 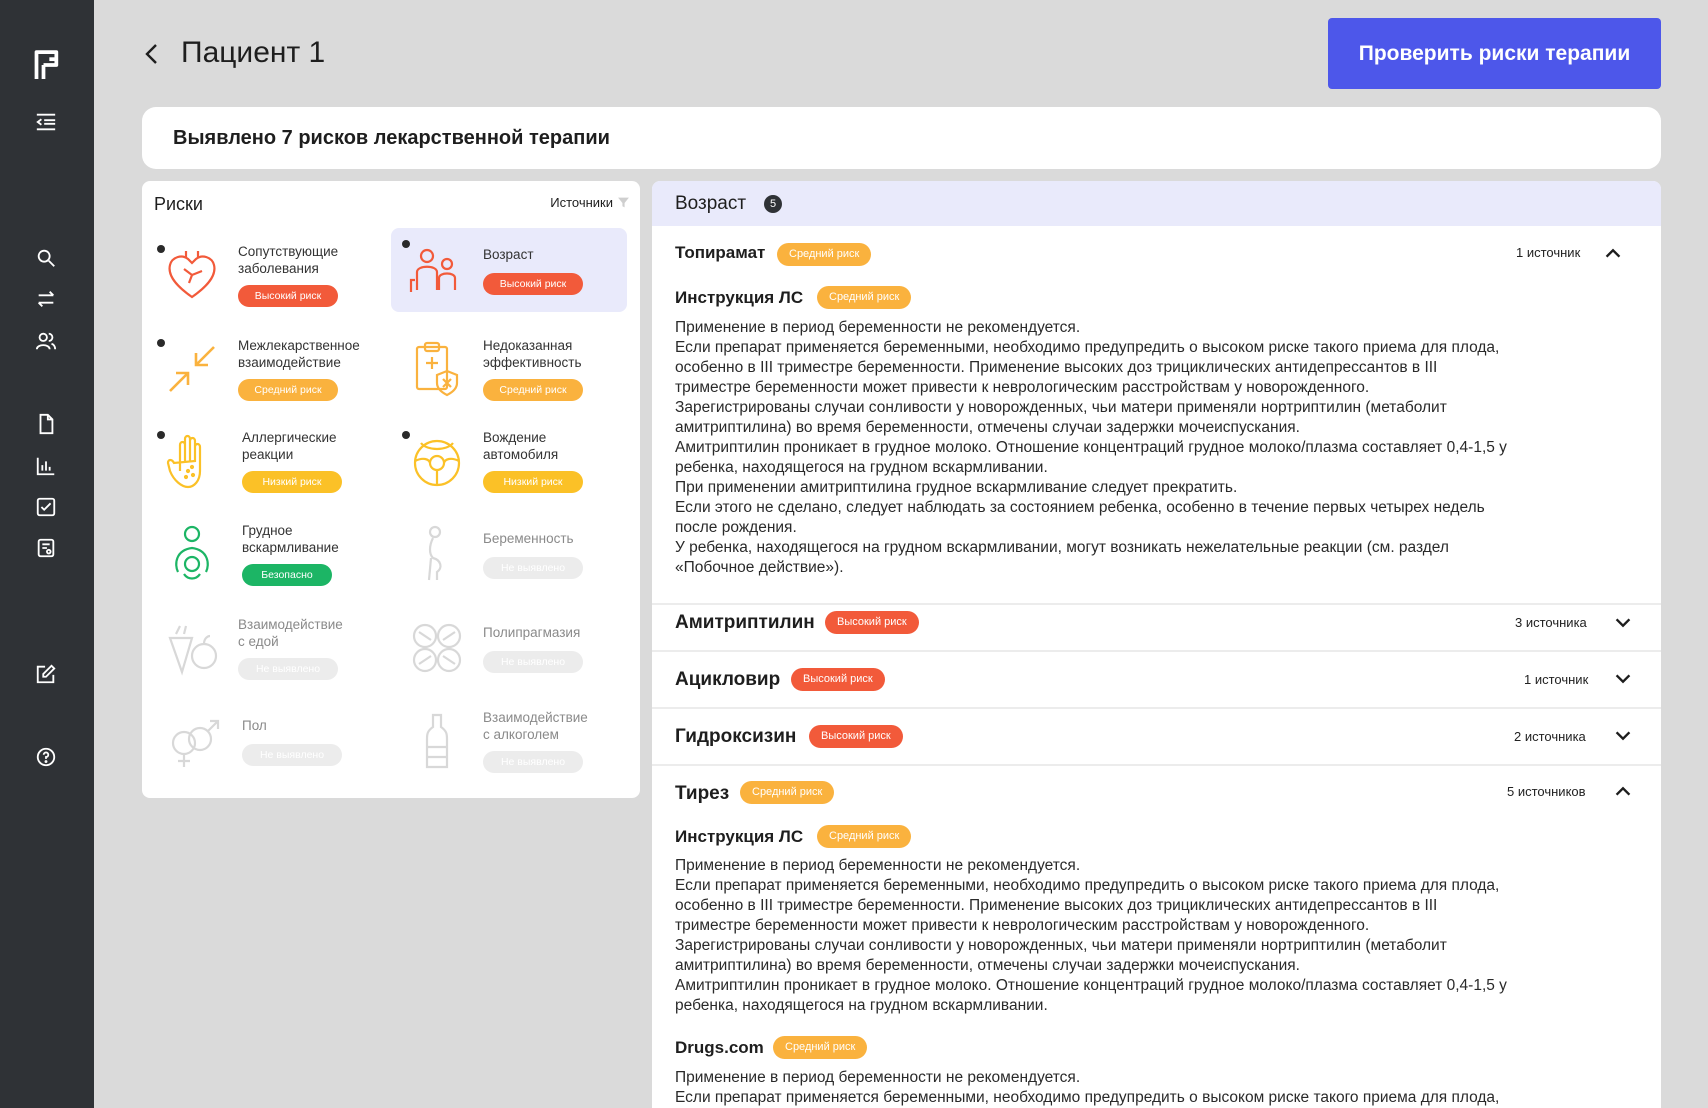 What do you see at coordinates (1550, 736) in the screenshot?
I see `drug-sources: 2 источника` at bounding box center [1550, 736].